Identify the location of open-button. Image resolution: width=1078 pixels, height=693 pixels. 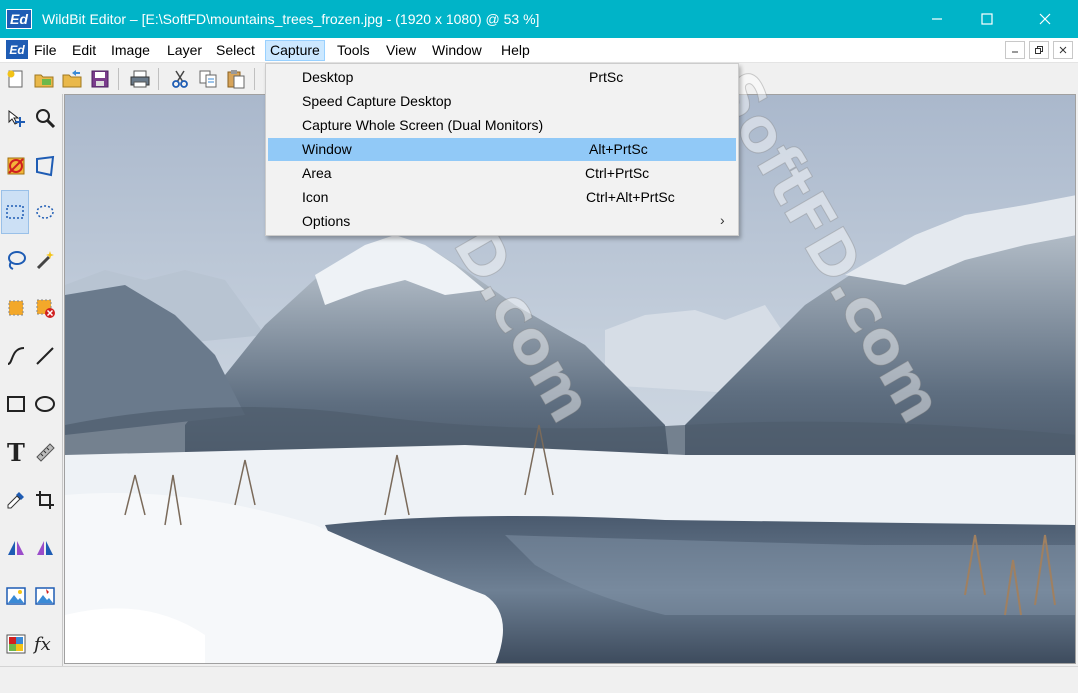
(72, 79).